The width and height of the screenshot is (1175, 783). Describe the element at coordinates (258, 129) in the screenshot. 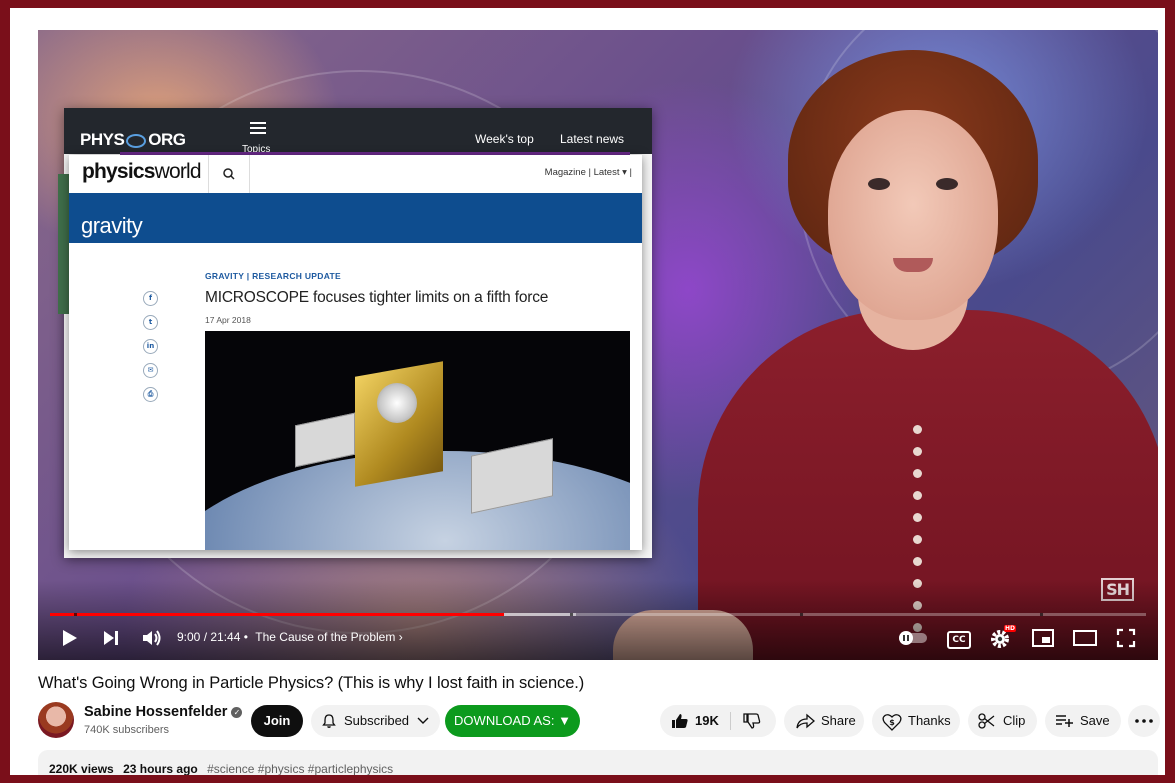

I see `hamburger-menu-icon` at that location.